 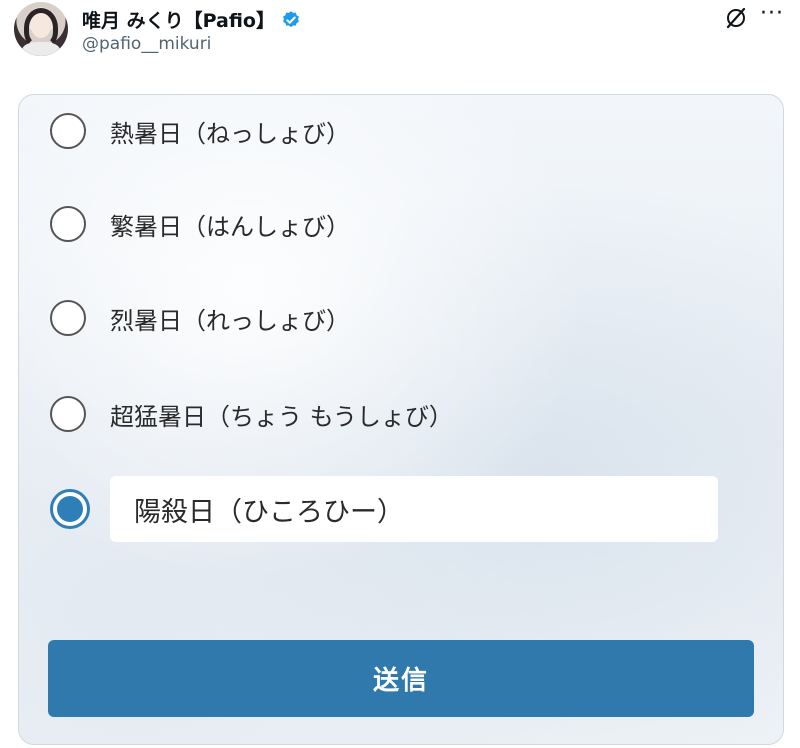 I want to click on option-2: 繁暑日（はんしょび）, so click(x=200, y=224).